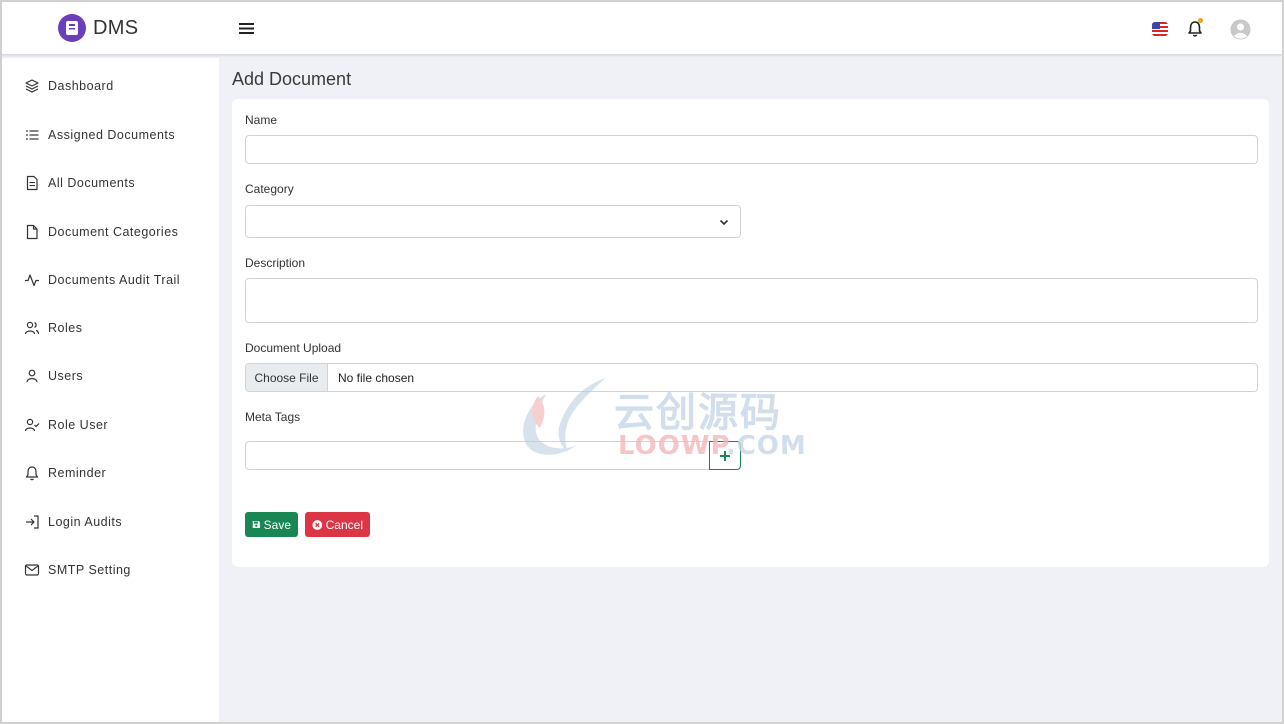  Describe the element at coordinates (1200, 20) in the screenshot. I see `notification-dot` at that location.